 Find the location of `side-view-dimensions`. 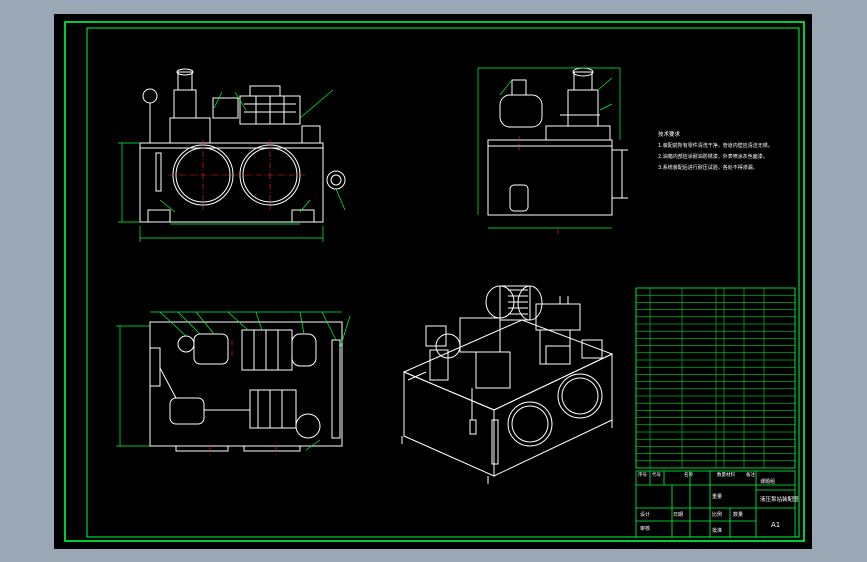

side-view-dimensions is located at coordinates (549, 148).